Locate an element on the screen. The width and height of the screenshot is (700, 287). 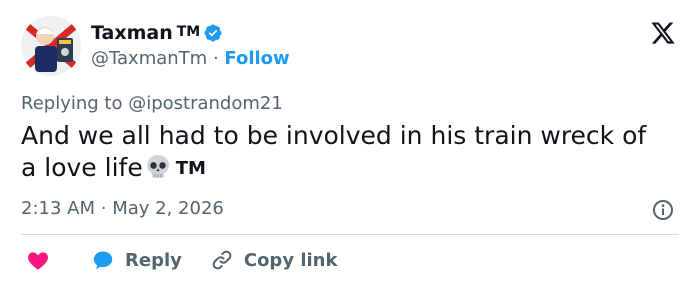
author-handle: @TaxmanTm is located at coordinates (149, 58).